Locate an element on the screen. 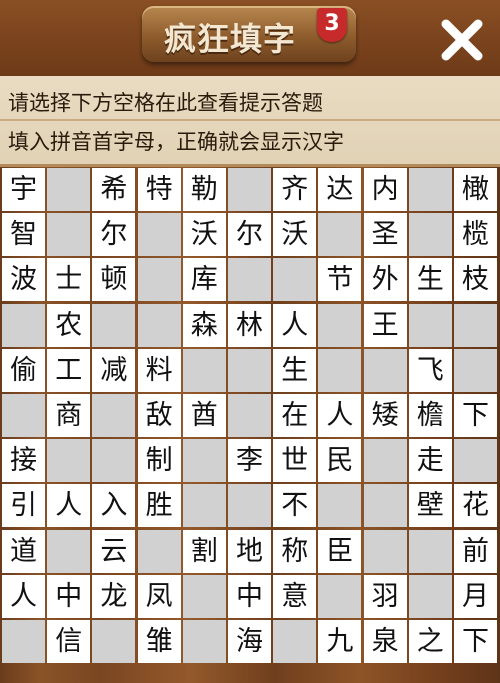 This screenshot has width=500, height=683. grid-cell-filled: 智 is located at coordinates (23, 235).